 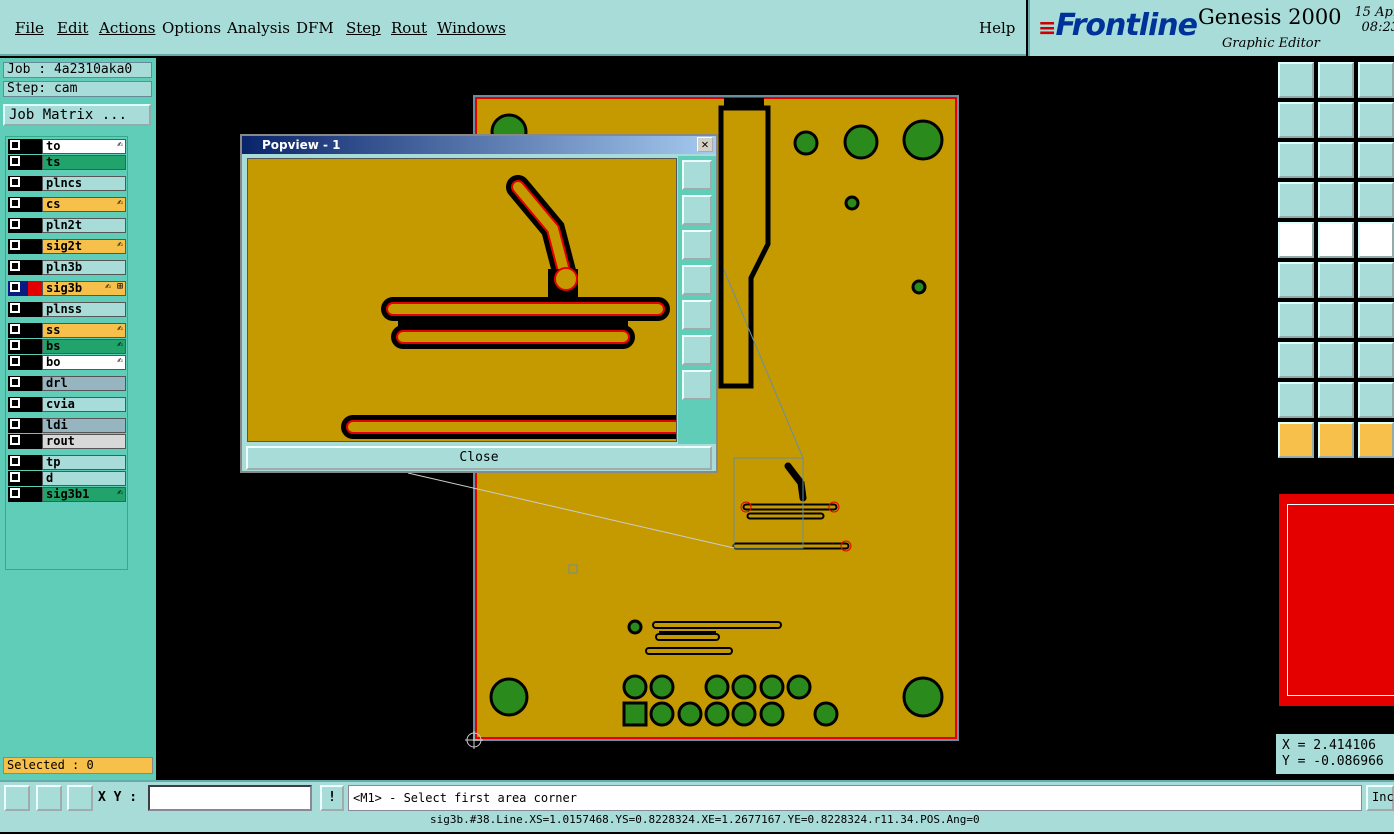 What do you see at coordinates (84, 441) in the screenshot?
I see `layer-name: rout` at bounding box center [84, 441].